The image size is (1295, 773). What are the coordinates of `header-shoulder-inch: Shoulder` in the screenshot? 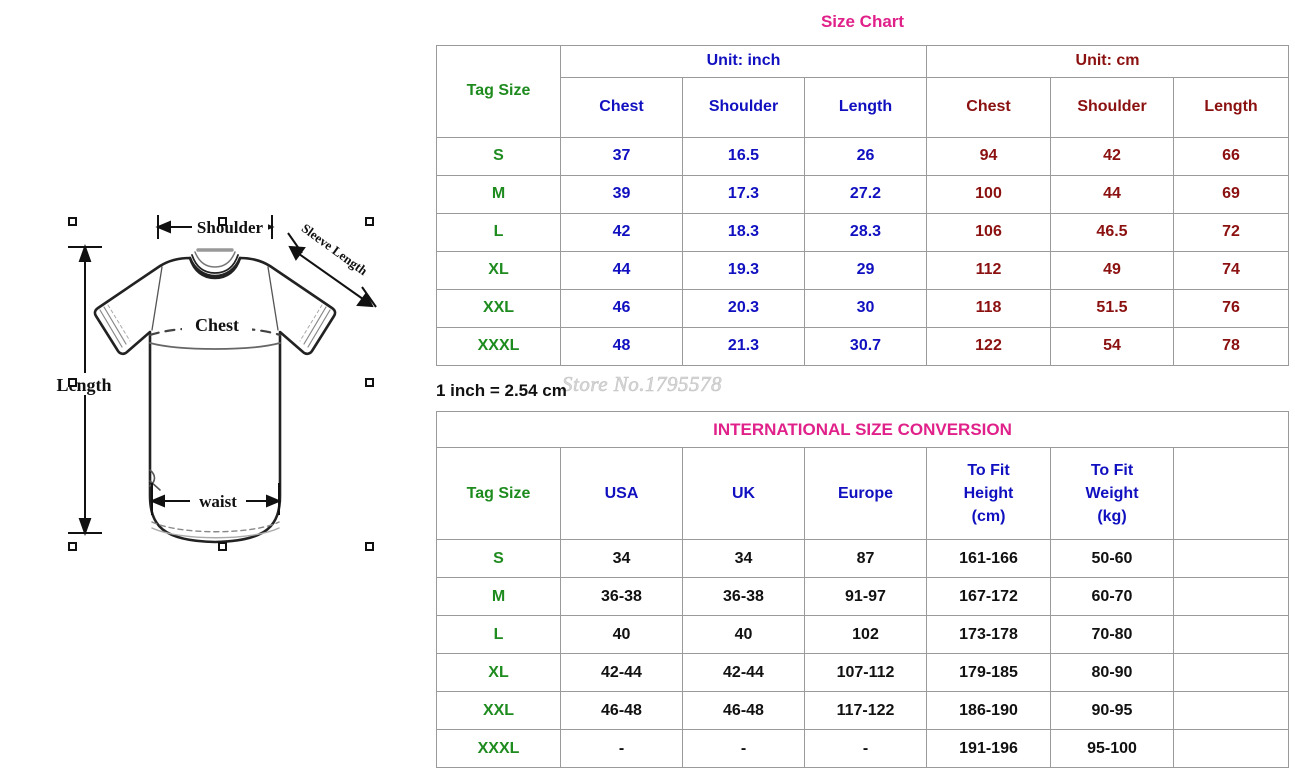 It's located at (743, 107).